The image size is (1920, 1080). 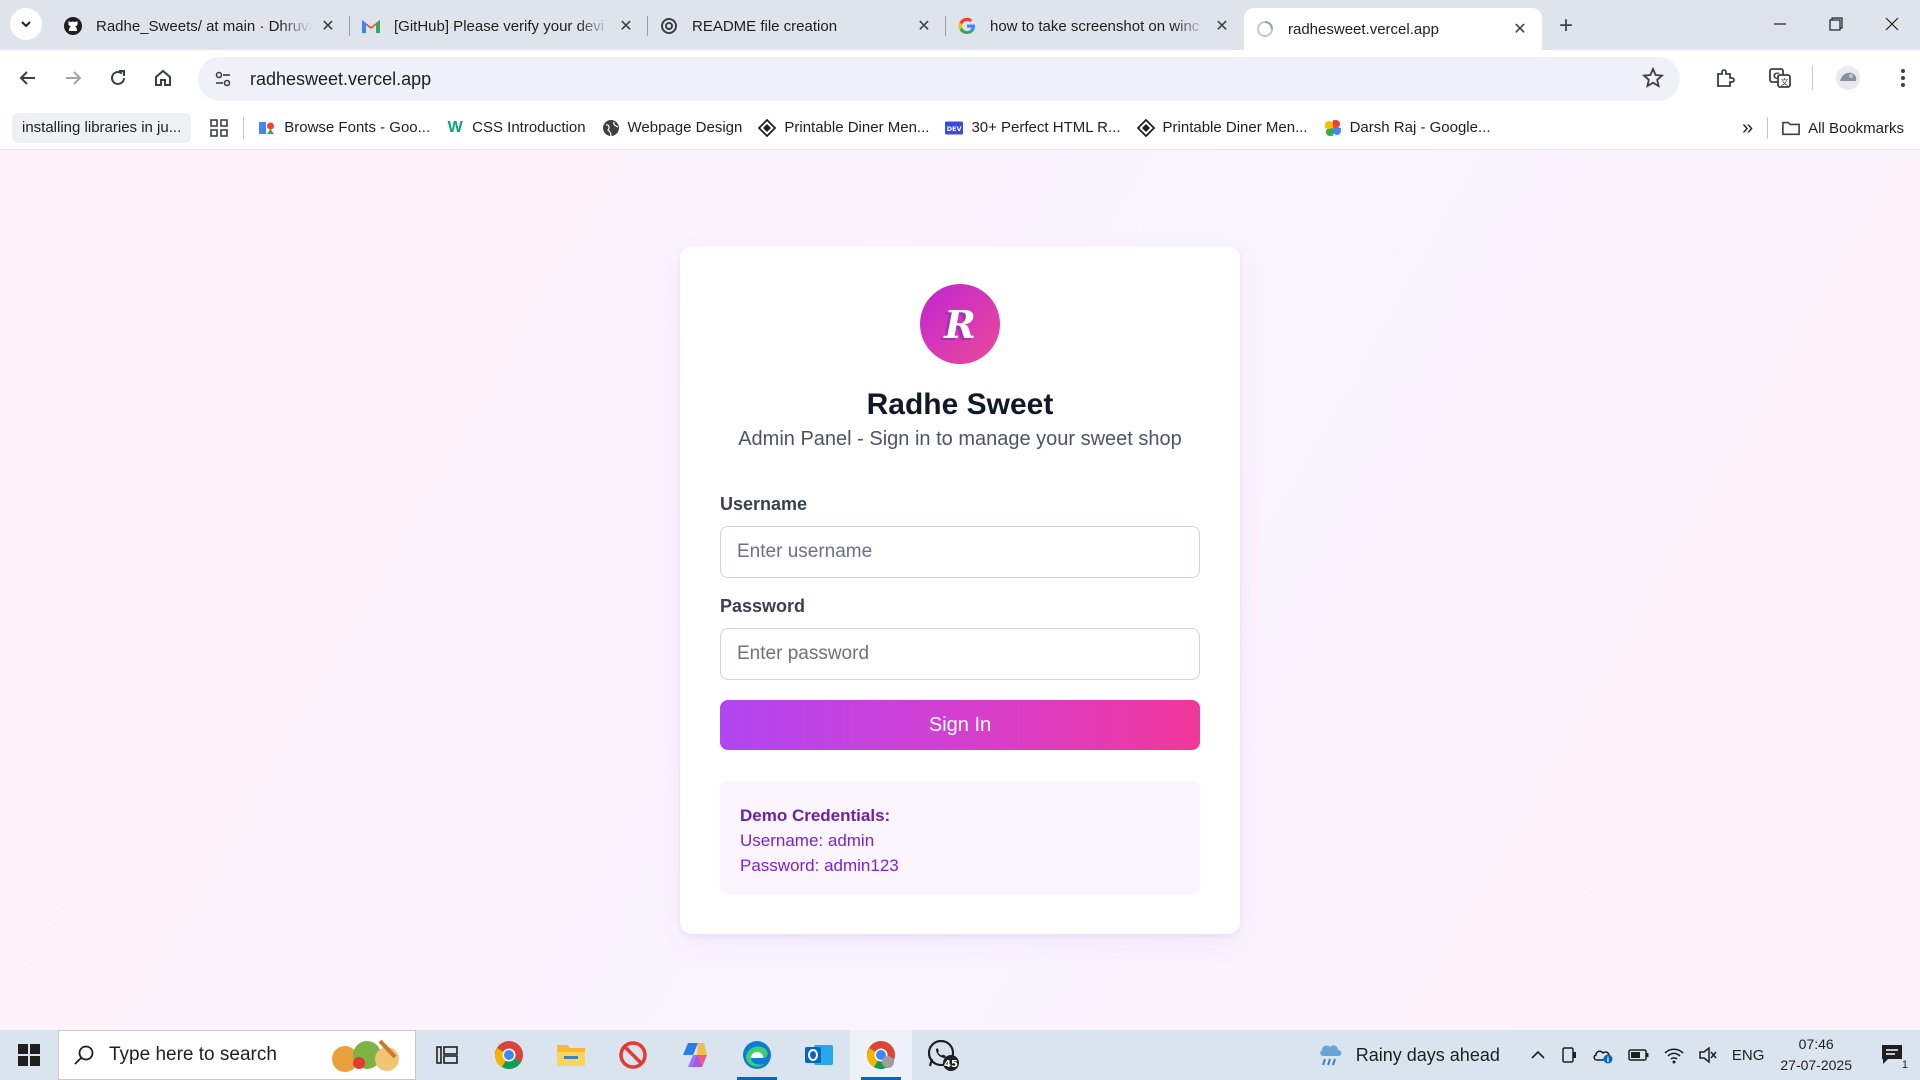 What do you see at coordinates (1569, 1055) in the screenshot?
I see `tray-device-icon` at bounding box center [1569, 1055].